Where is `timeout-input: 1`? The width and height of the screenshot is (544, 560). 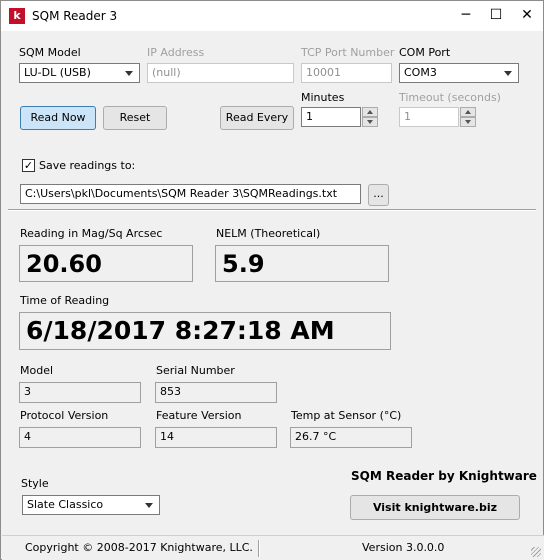 timeout-input: 1 is located at coordinates (429, 117).